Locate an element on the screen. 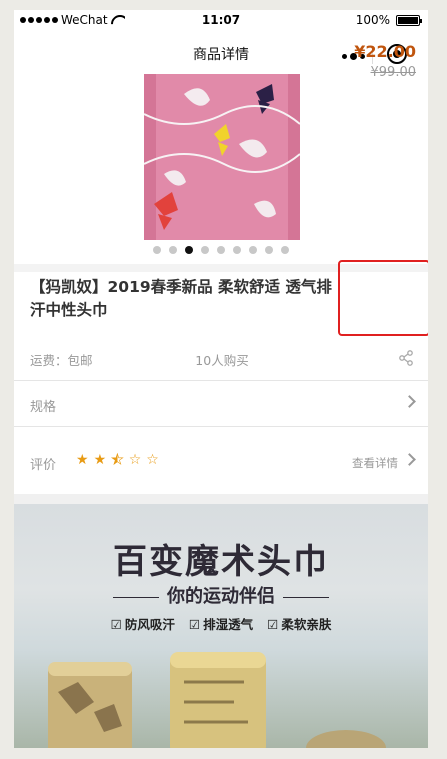 This screenshot has height=759, width=447. original-price: ¥99.00 is located at coordinates (393, 72).